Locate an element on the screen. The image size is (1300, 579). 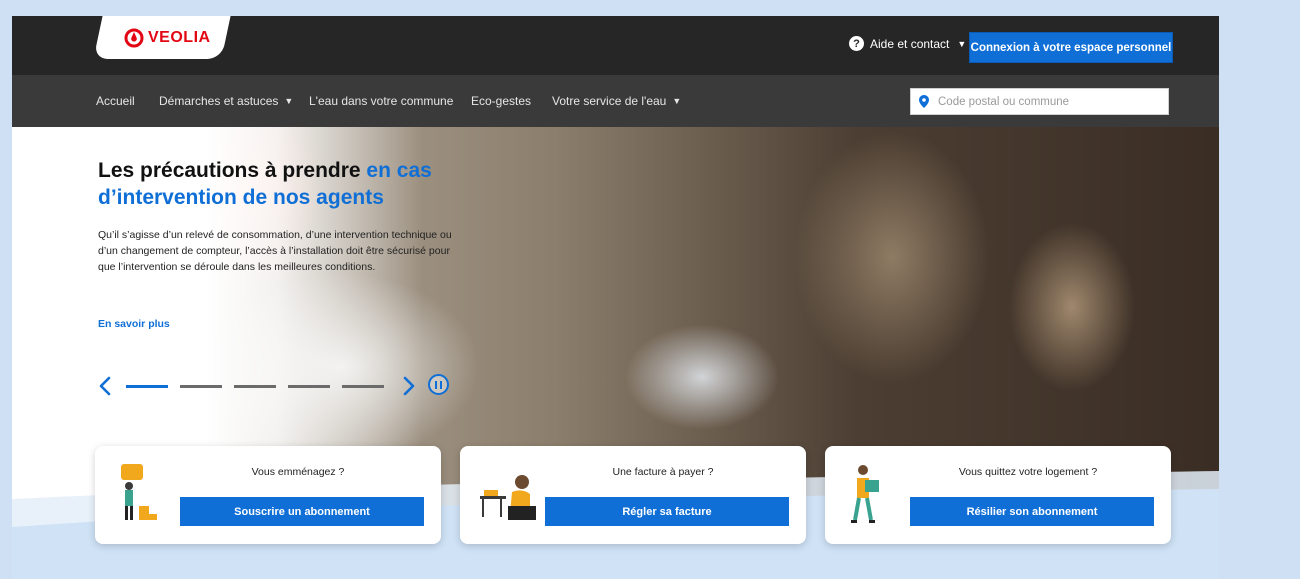
hero-learn-more-link: En savoir plus is located at coordinates (134, 324).